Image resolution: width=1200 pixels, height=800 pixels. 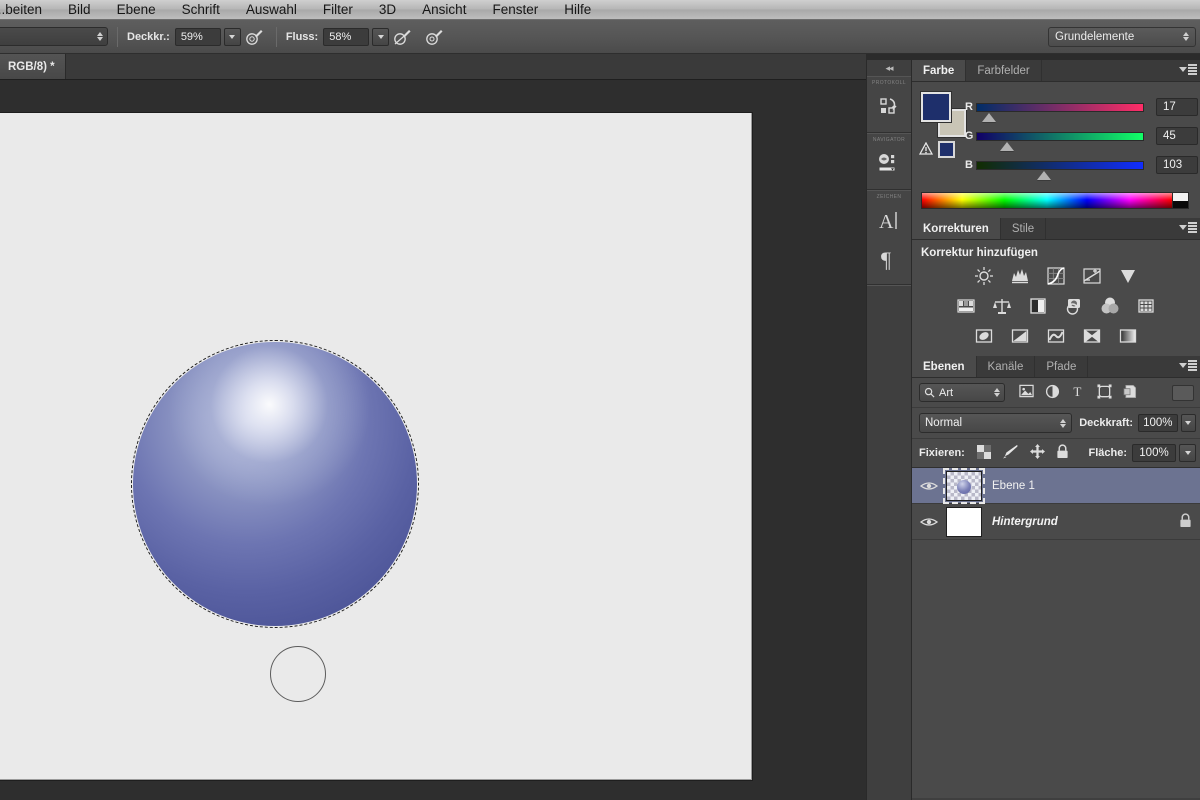 What do you see at coordinates (1177, 165) in the screenshot?
I see `channel-value-b: 103` at bounding box center [1177, 165].